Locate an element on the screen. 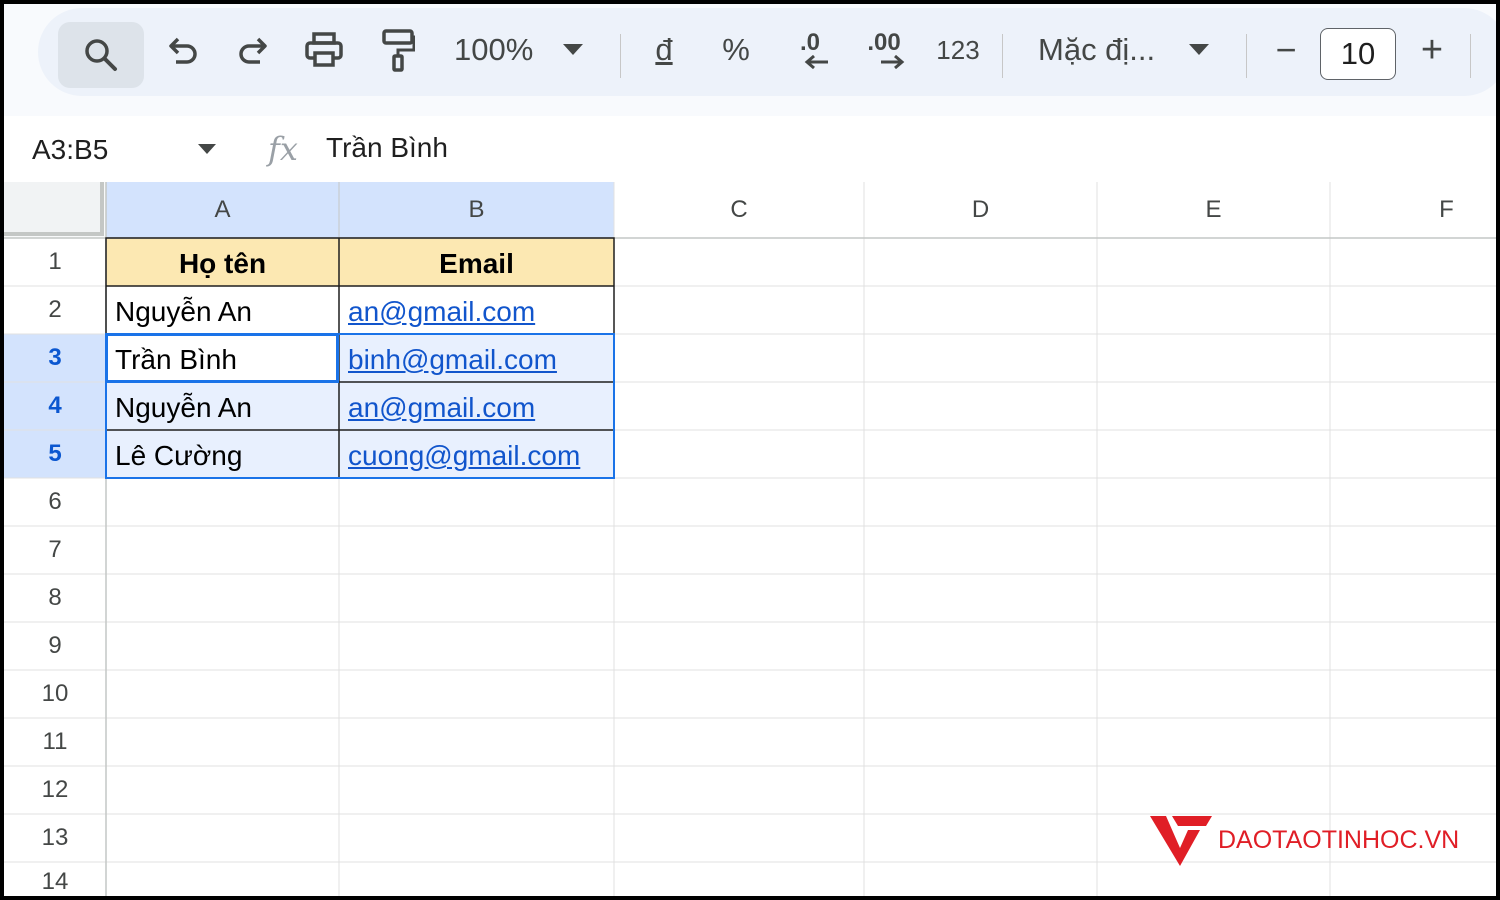 The image size is (1500, 900). row-header-3: 3 is located at coordinates (55, 358).